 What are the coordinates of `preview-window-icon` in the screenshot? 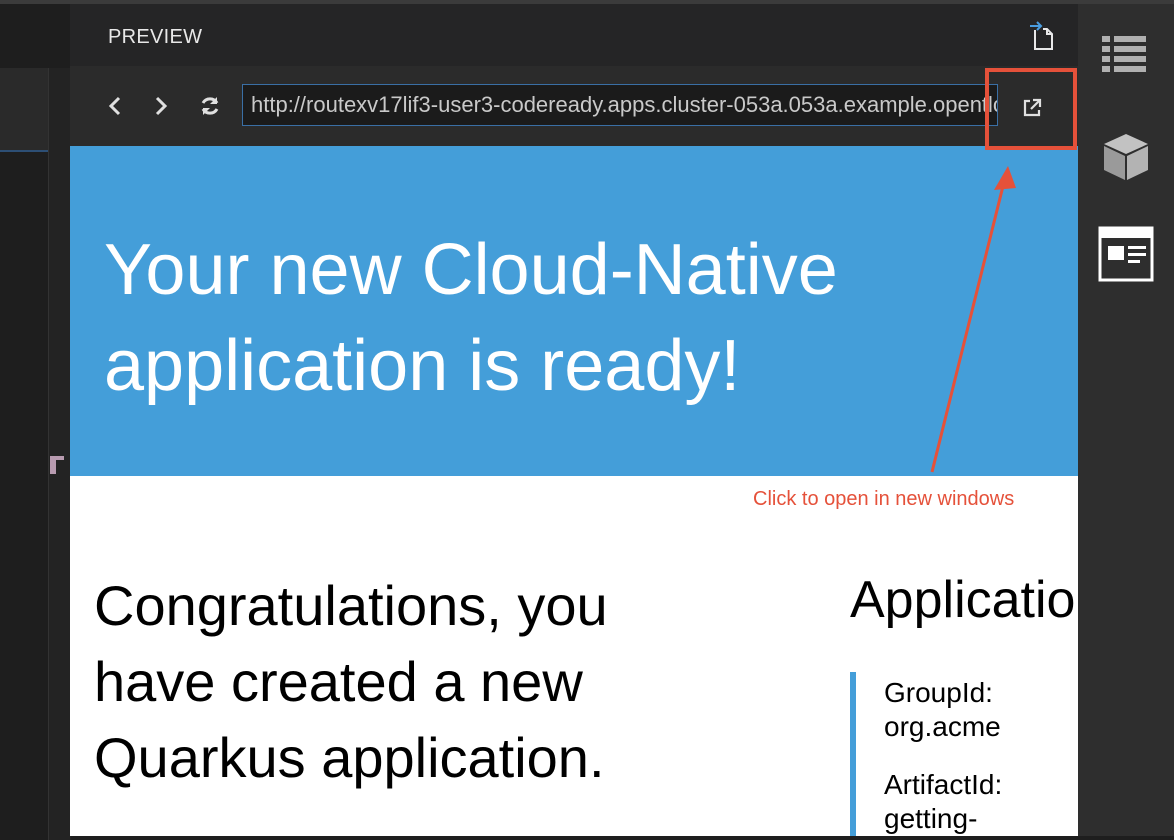 It's located at (1126, 253).